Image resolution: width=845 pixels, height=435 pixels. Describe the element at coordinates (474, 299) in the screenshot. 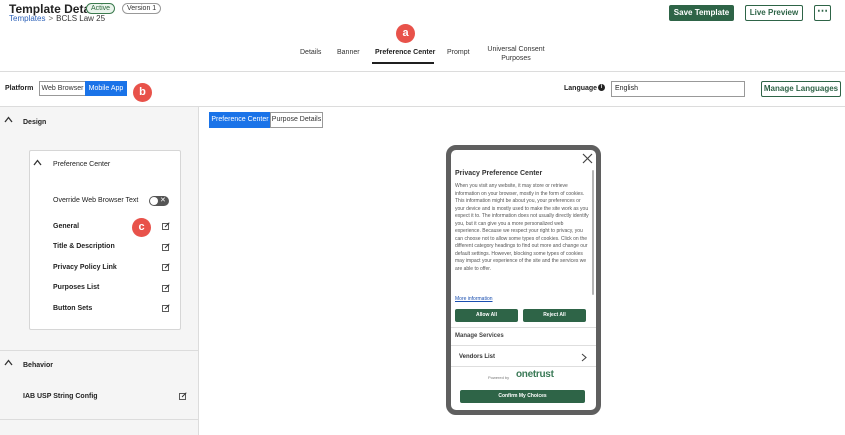

I see `more-information-link: More information` at that location.